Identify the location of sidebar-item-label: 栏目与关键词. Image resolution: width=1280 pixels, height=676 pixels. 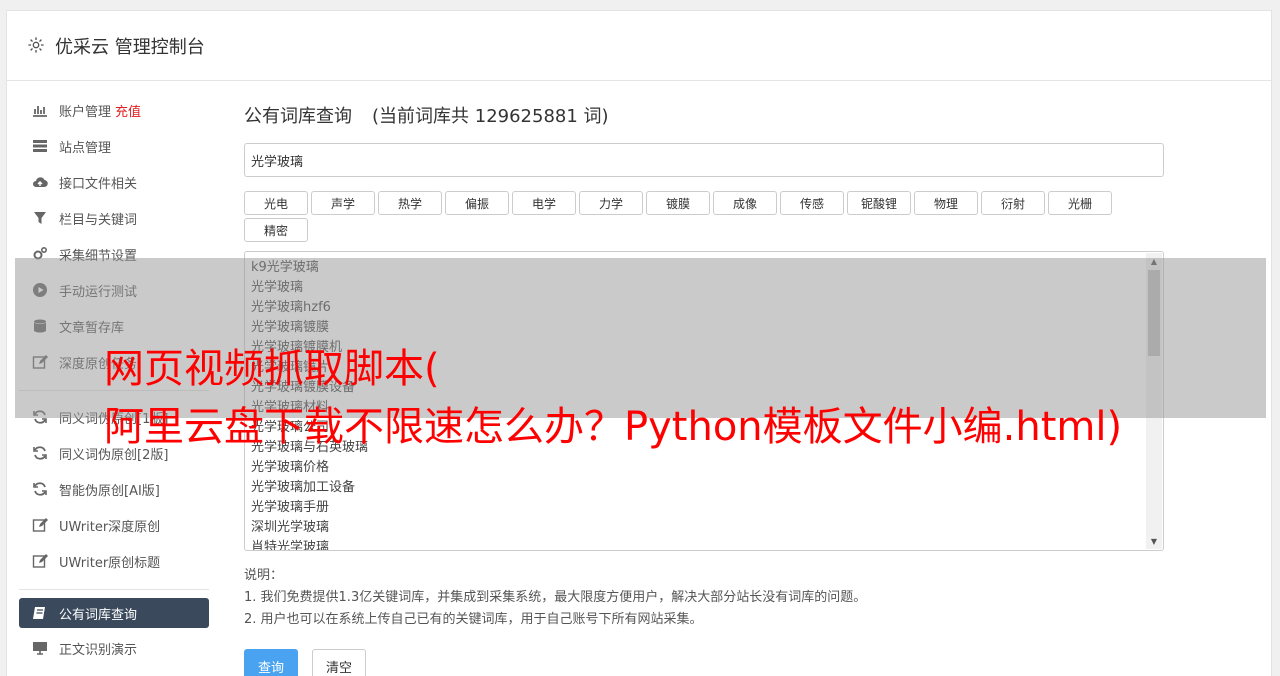
(98, 220).